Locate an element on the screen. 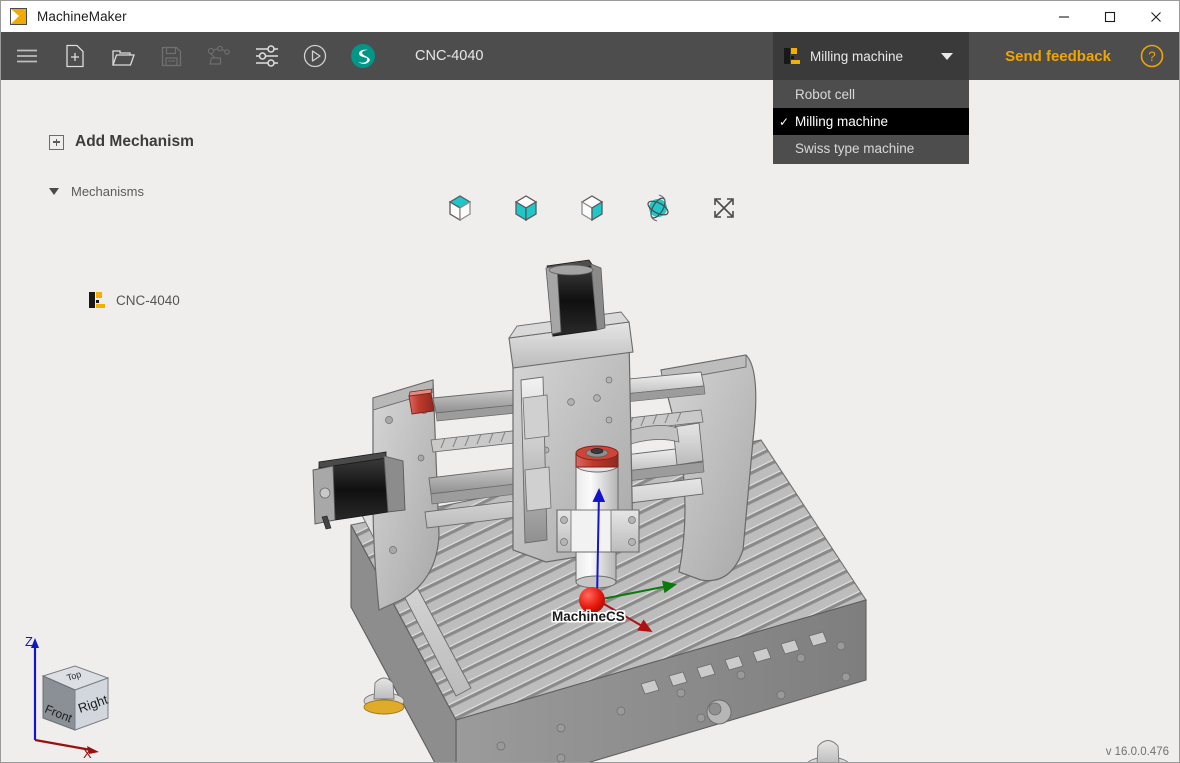 The width and height of the screenshot is (1180, 763). add-mechanism-label: Add Mechanism is located at coordinates (134, 141).